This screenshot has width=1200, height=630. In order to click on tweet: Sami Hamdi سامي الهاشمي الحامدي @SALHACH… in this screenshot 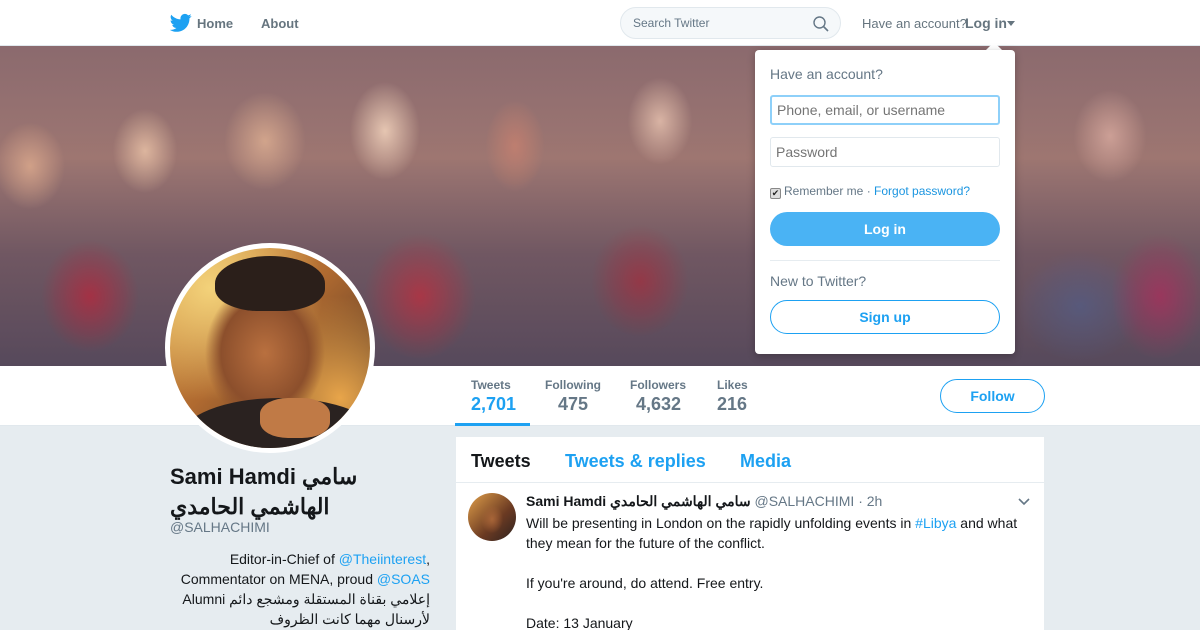, I will do `click(750, 556)`.